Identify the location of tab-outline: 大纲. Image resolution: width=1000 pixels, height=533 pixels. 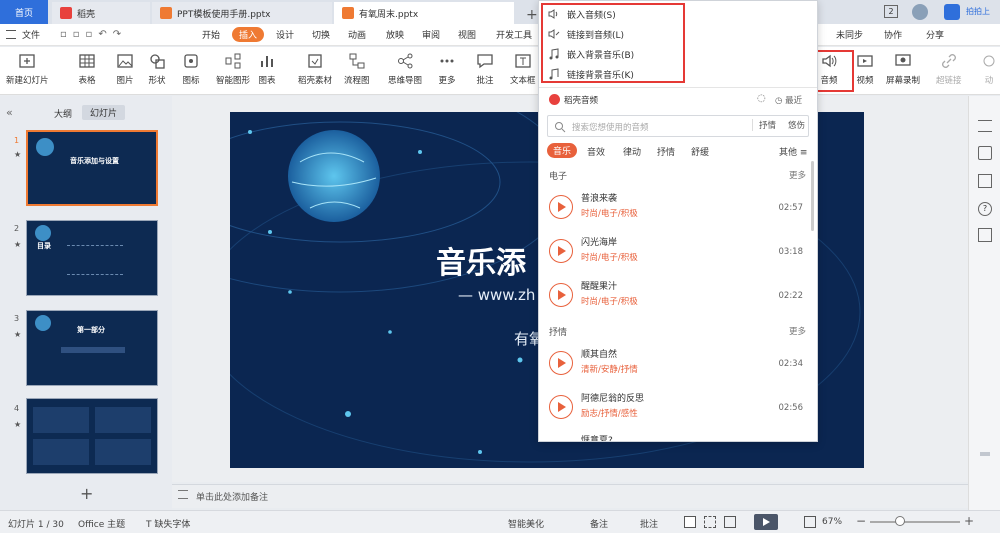
(63, 113).